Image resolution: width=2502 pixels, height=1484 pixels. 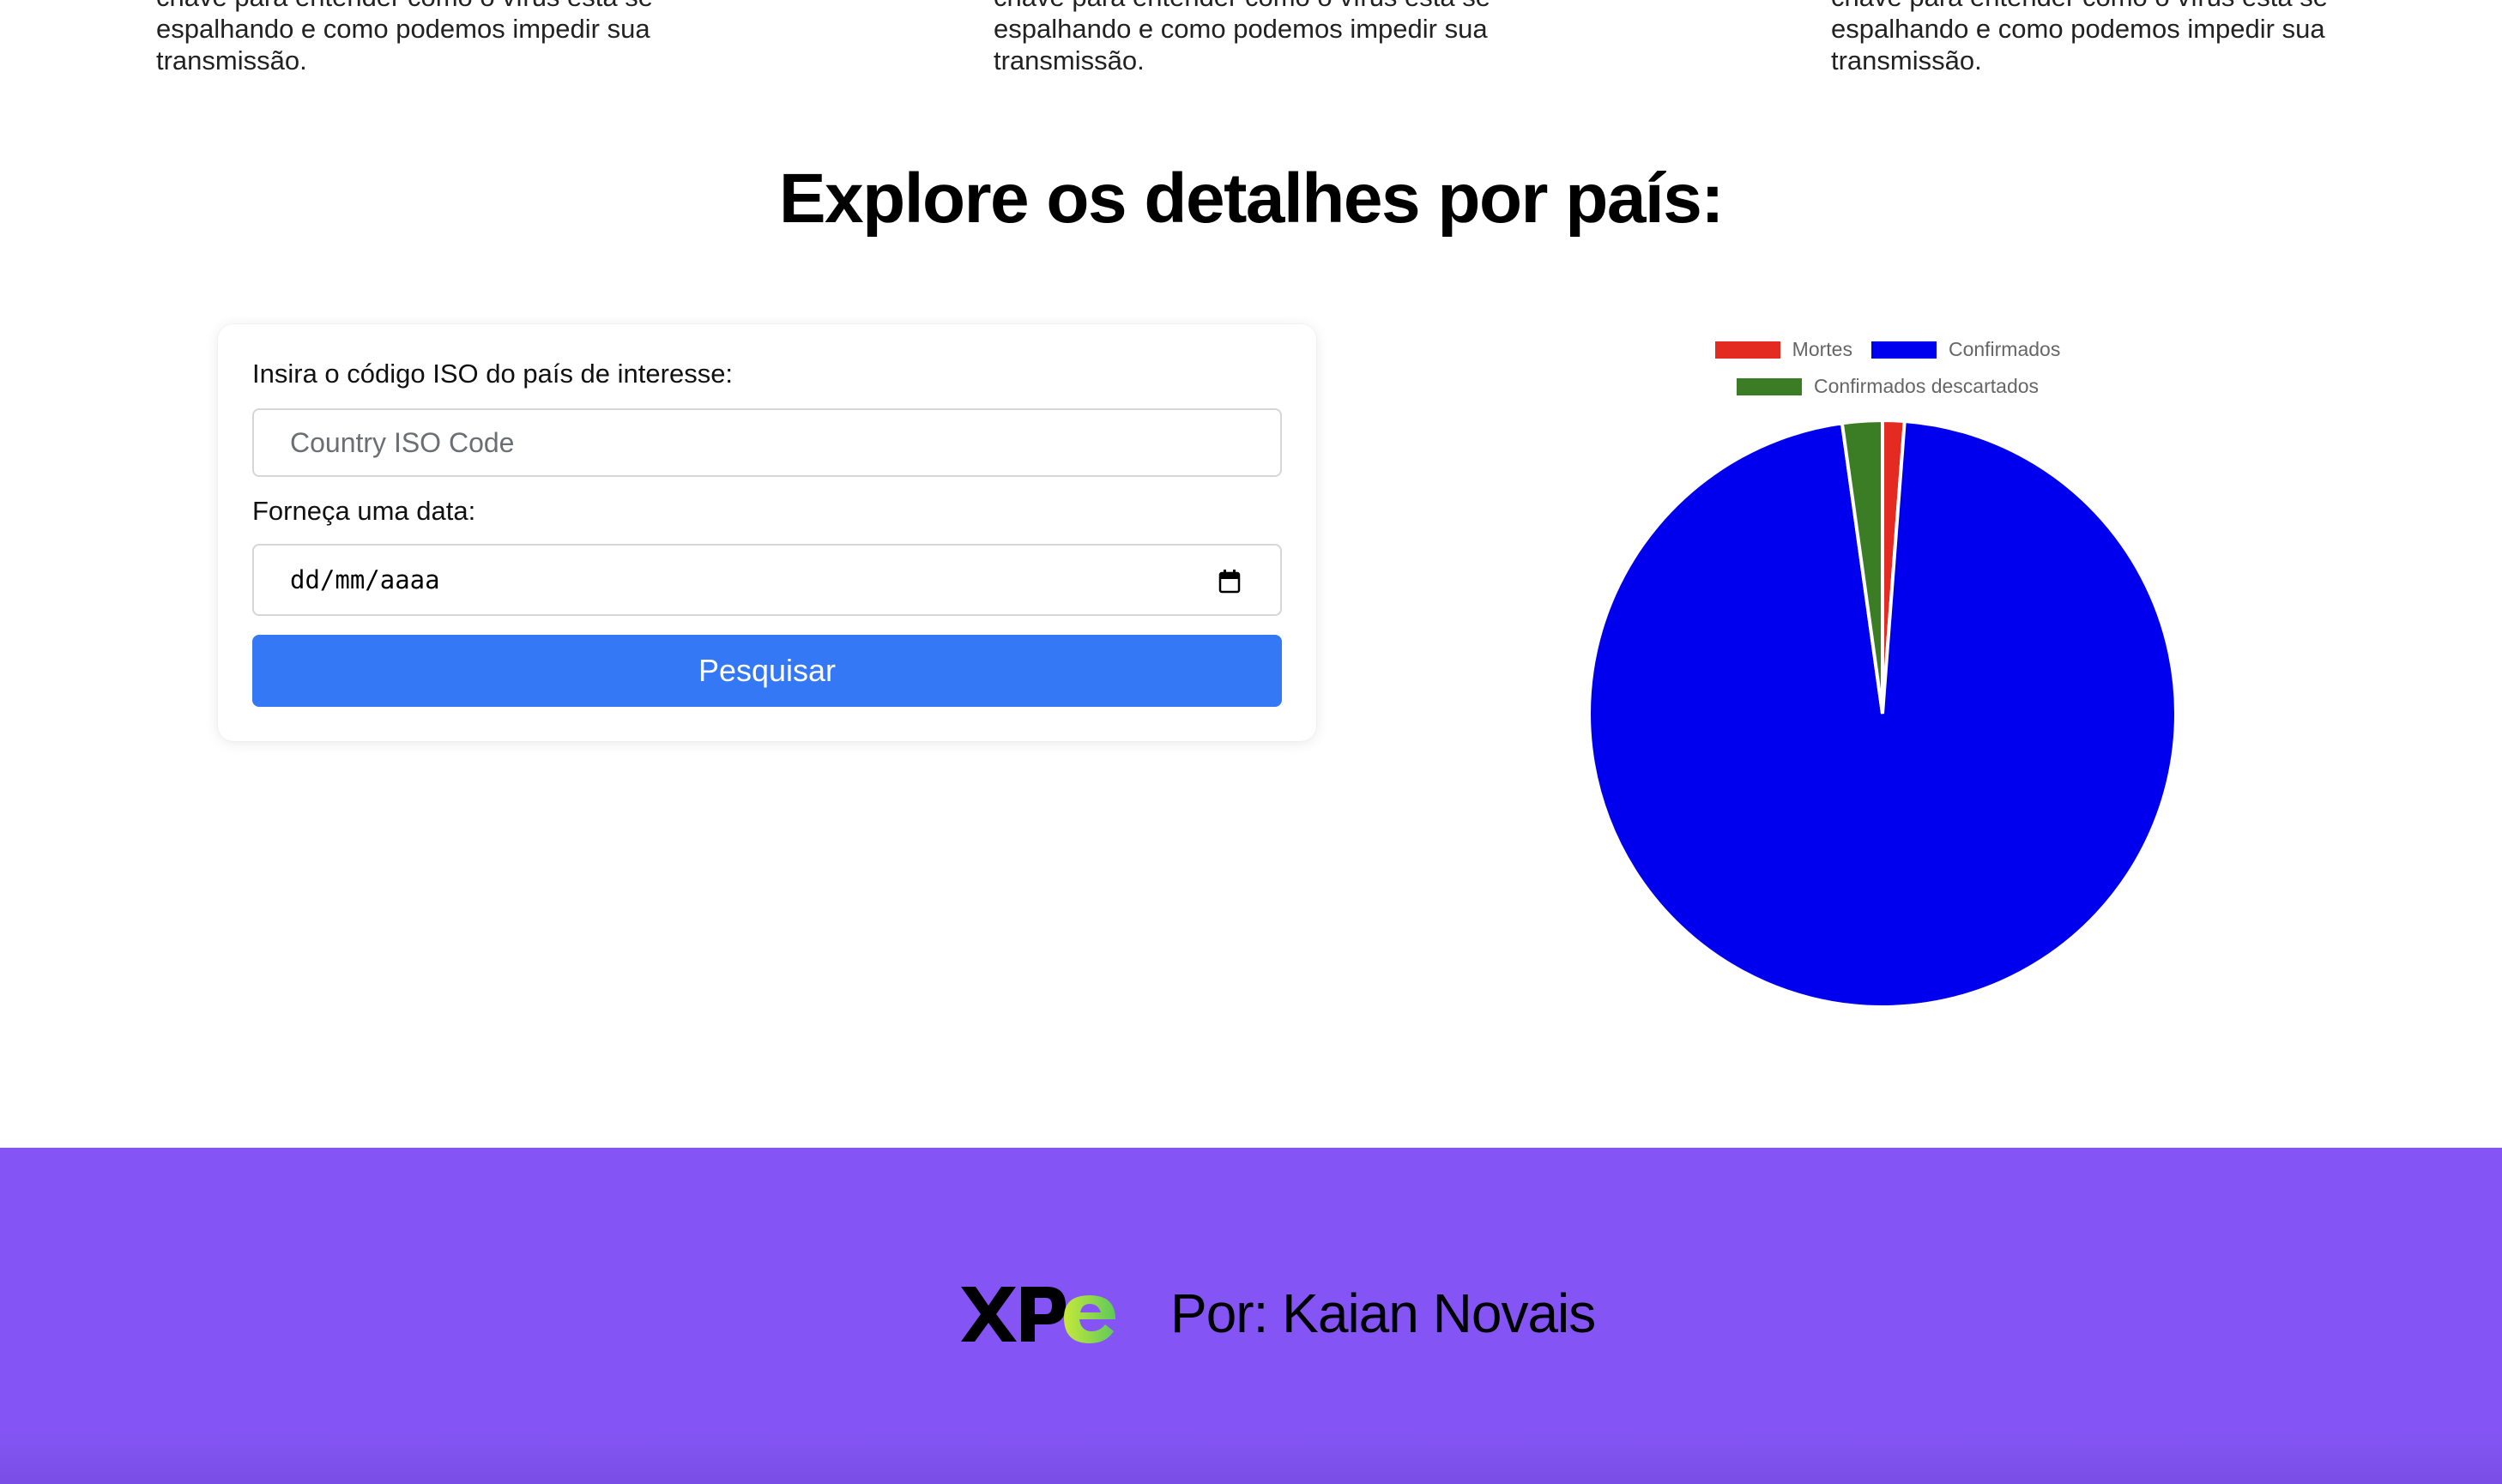 What do you see at coordinates (403, 442) in the screenshot?
I see `iso-code-placeholder: Country ISO Code` at bounding box center [403, 442].